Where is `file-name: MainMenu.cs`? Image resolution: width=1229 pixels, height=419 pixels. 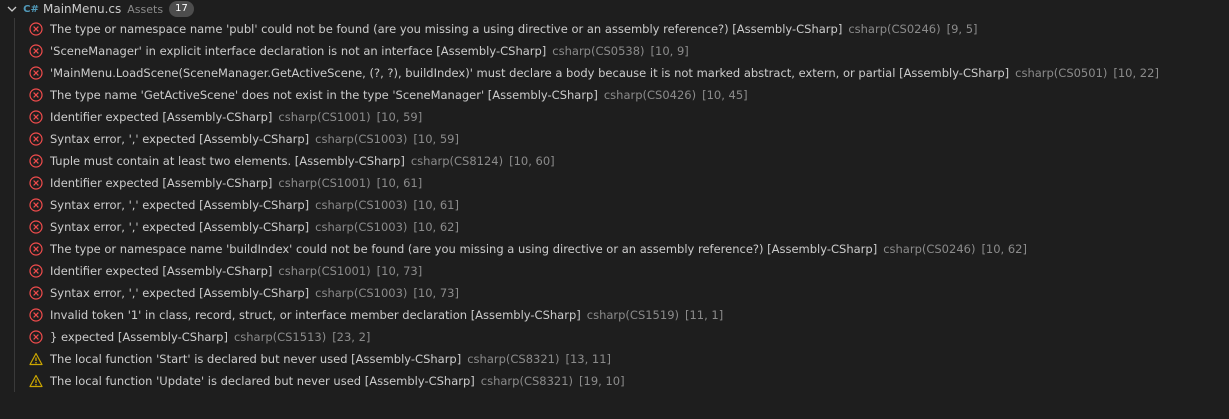 file-name: MainMenu.cs is located at coordinates (82, 9).